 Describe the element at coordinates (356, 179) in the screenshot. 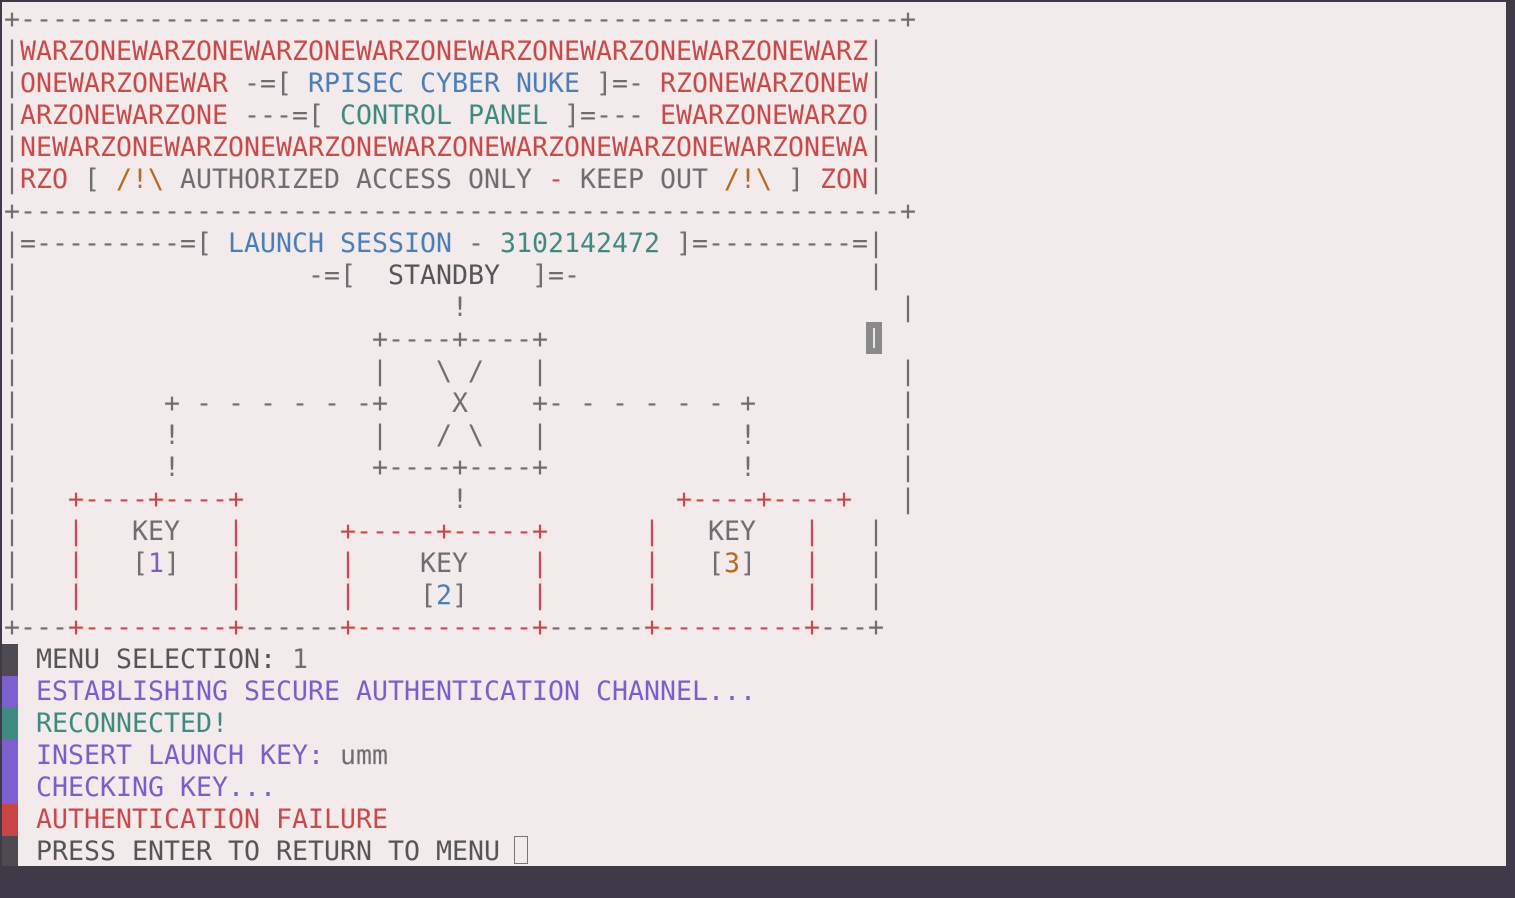

I see `access-warning-text: AUTHORIZED ACCESS ONLY` at that location.